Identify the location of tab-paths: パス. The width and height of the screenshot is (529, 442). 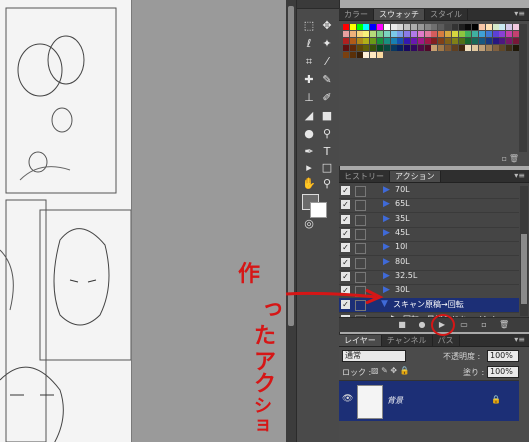
(446, 340).